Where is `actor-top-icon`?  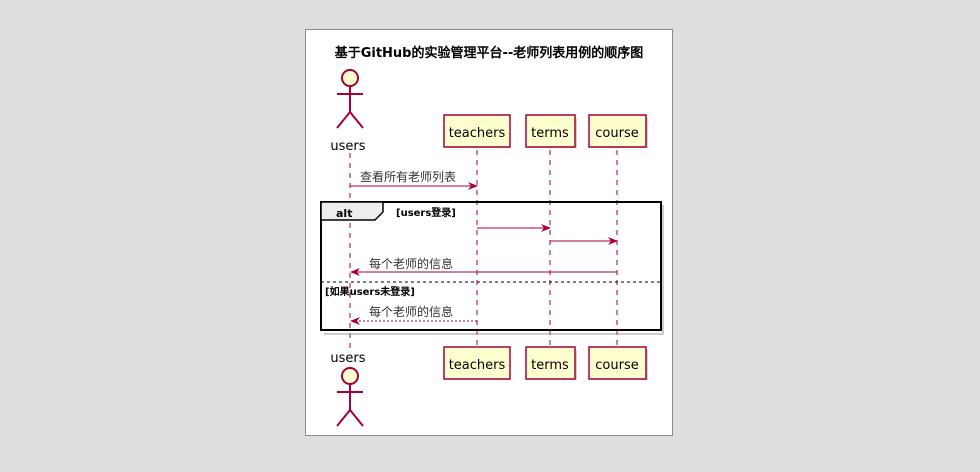 actor-top-icon is located at coordinates (350, 99).